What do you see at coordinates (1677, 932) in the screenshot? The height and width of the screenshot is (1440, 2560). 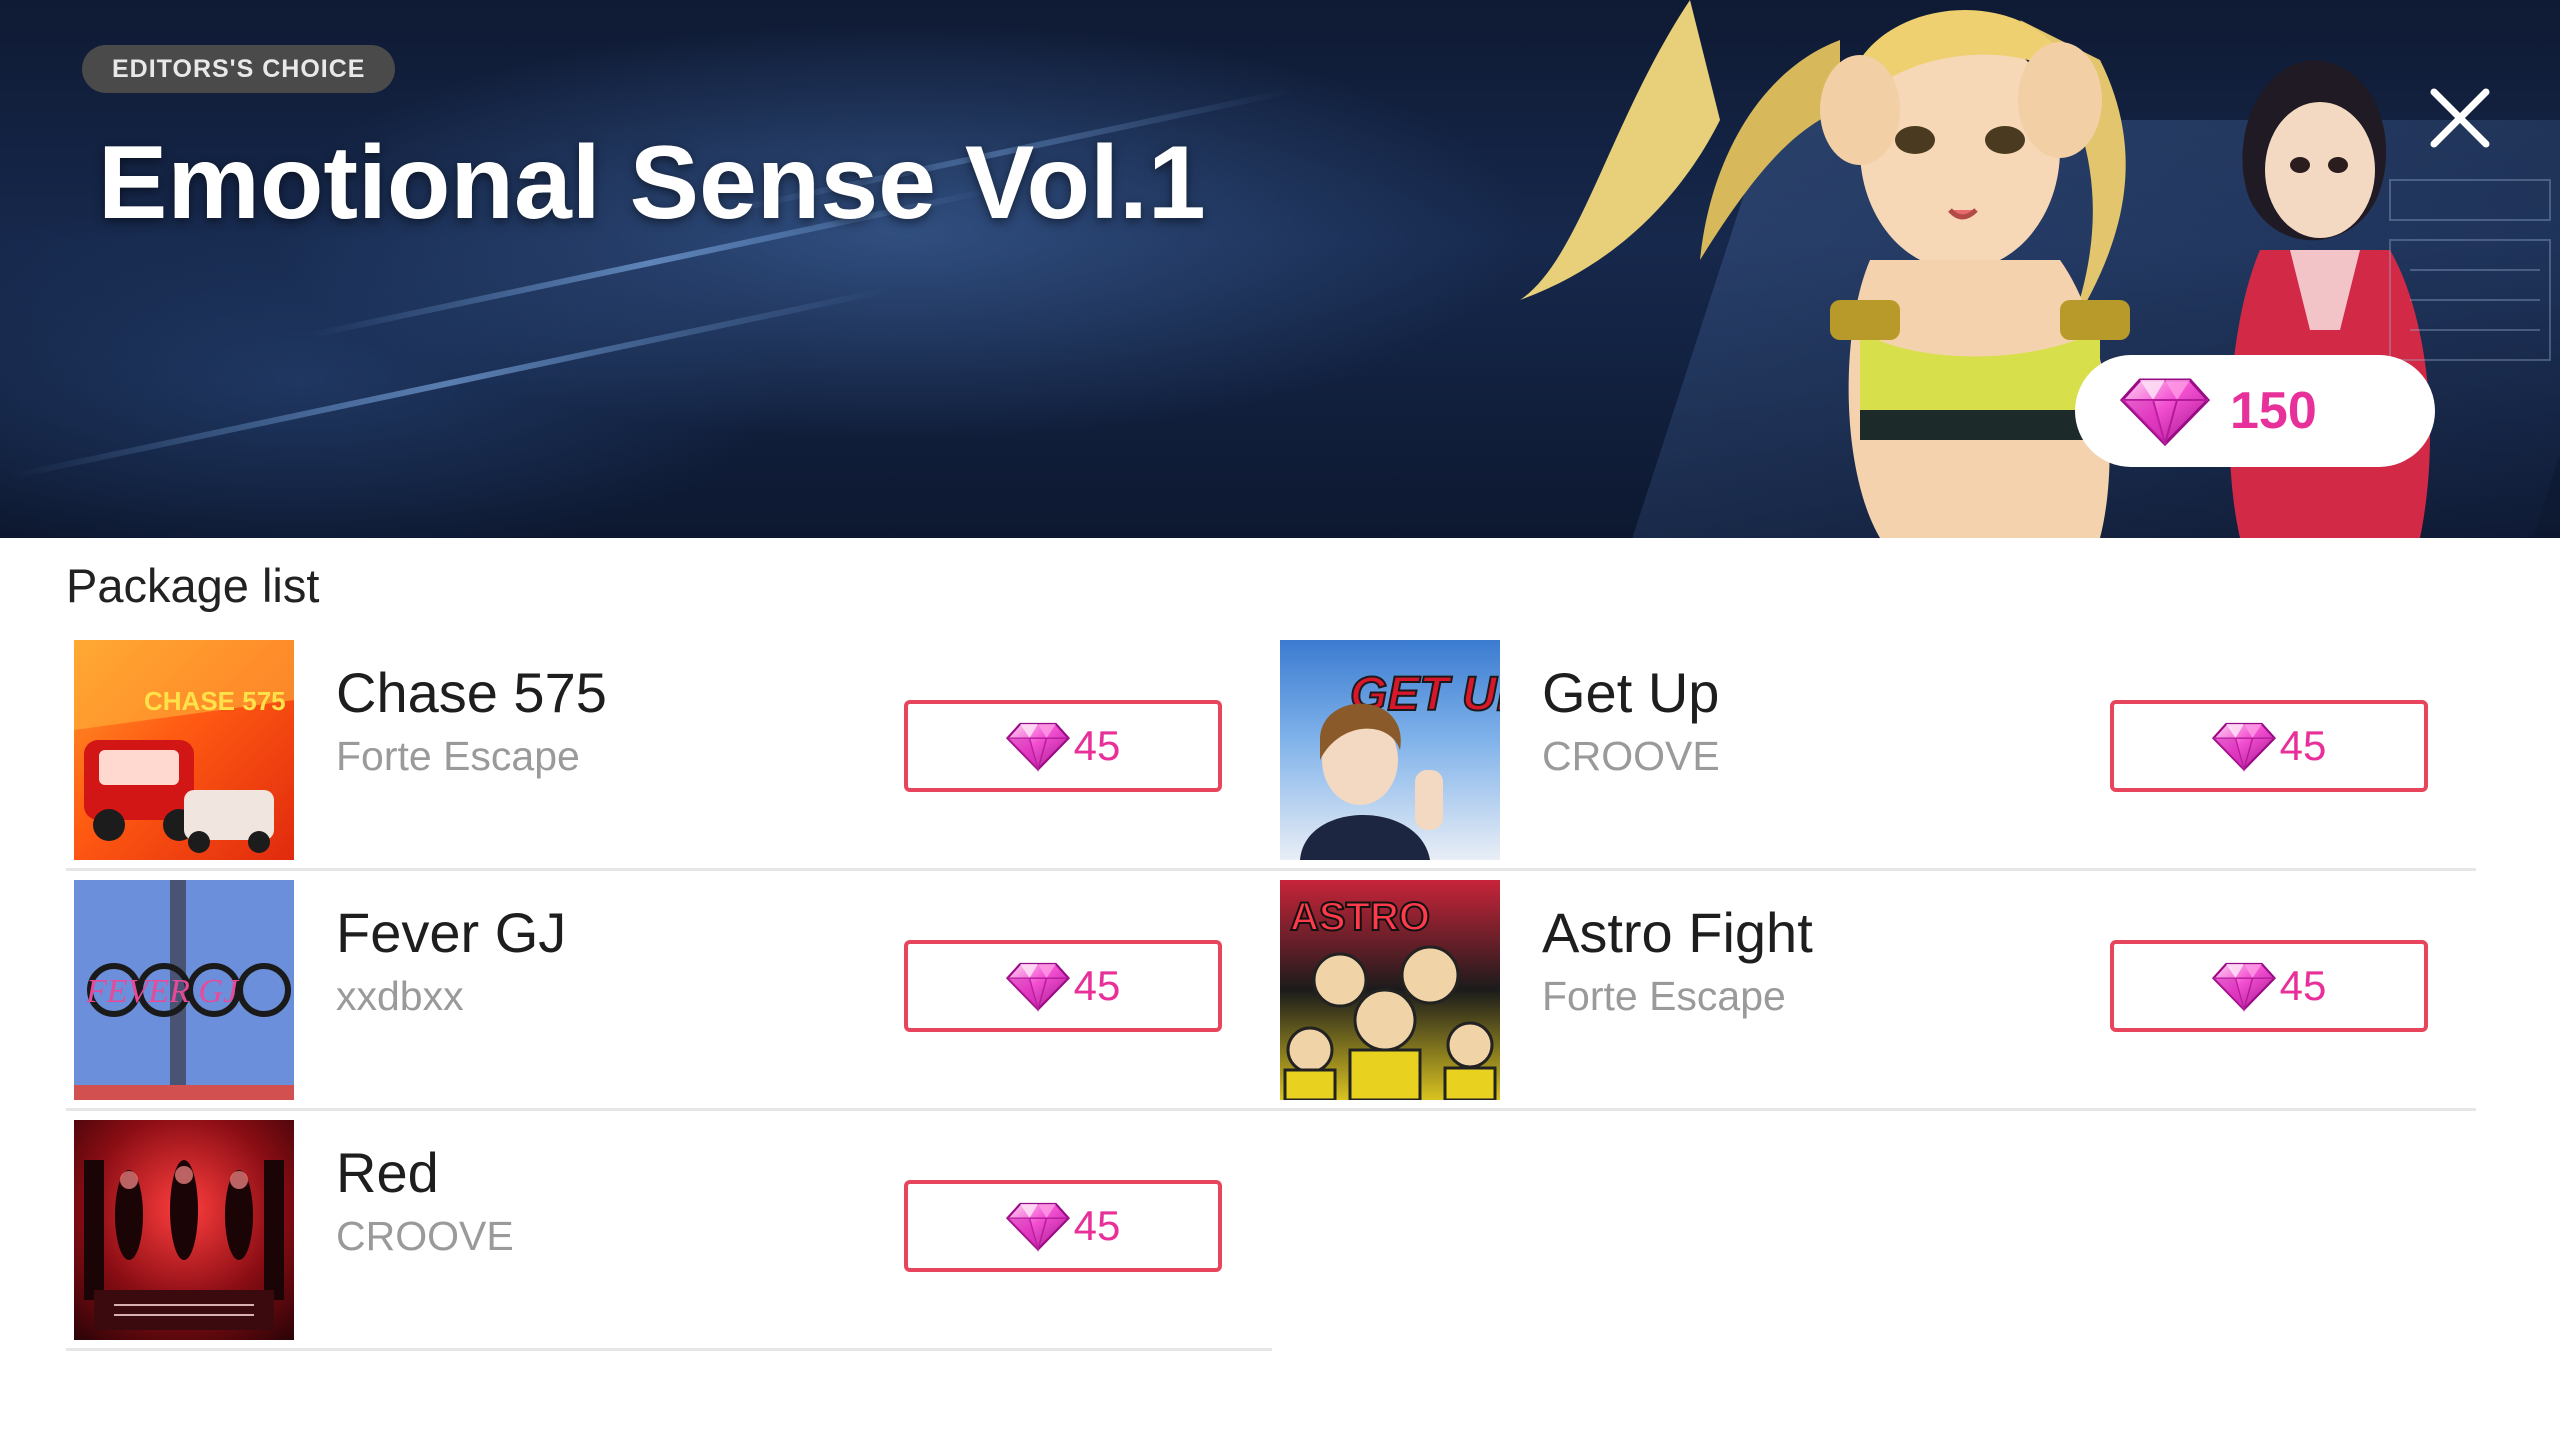 I see `song-title: Astro Fight` at bounding box center [1677, 932].